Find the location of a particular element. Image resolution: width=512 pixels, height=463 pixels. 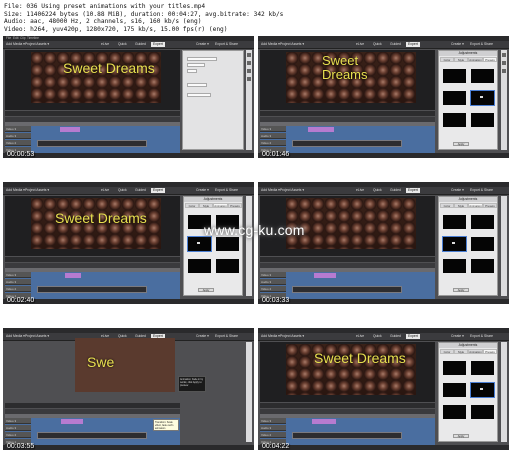

alignment-field is located at coordinates (197, 85).